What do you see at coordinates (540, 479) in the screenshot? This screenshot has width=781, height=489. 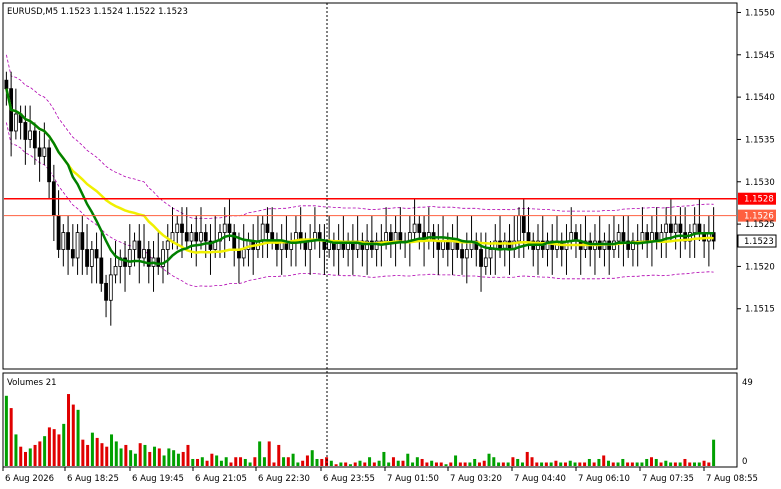 I see `time-tick-label: 7 Aug 04:40` at bounding box center [540, 479].